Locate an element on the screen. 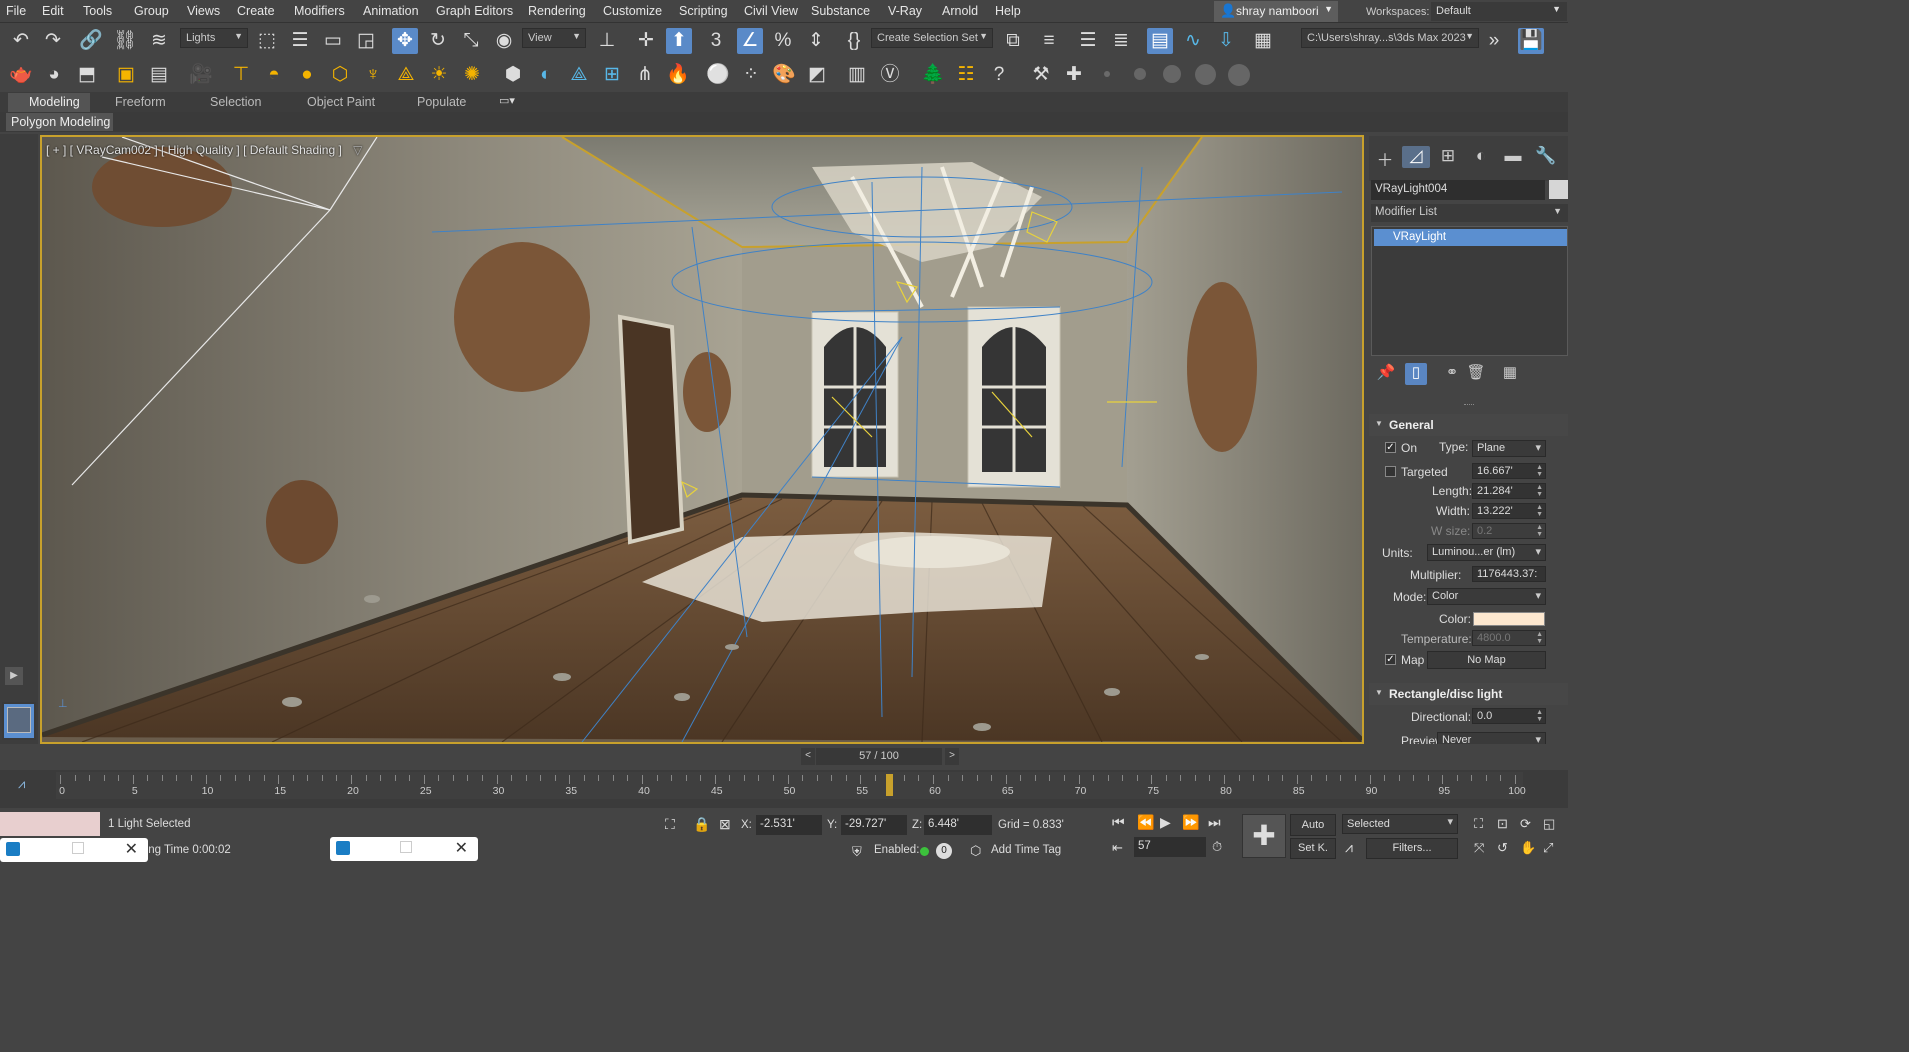 The image size is (1909, 1052). add-tool-icon: ✚ is located at coordinates (1074, 75).